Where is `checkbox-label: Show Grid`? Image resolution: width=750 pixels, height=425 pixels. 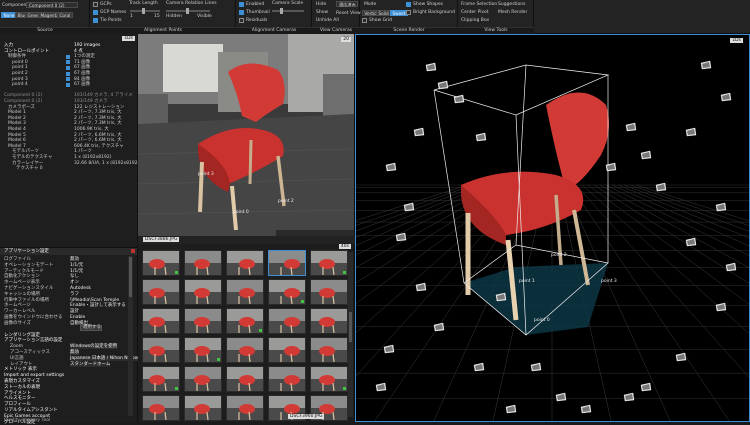
checkbox-label: Show Grid is located at coordinates (381, 20).